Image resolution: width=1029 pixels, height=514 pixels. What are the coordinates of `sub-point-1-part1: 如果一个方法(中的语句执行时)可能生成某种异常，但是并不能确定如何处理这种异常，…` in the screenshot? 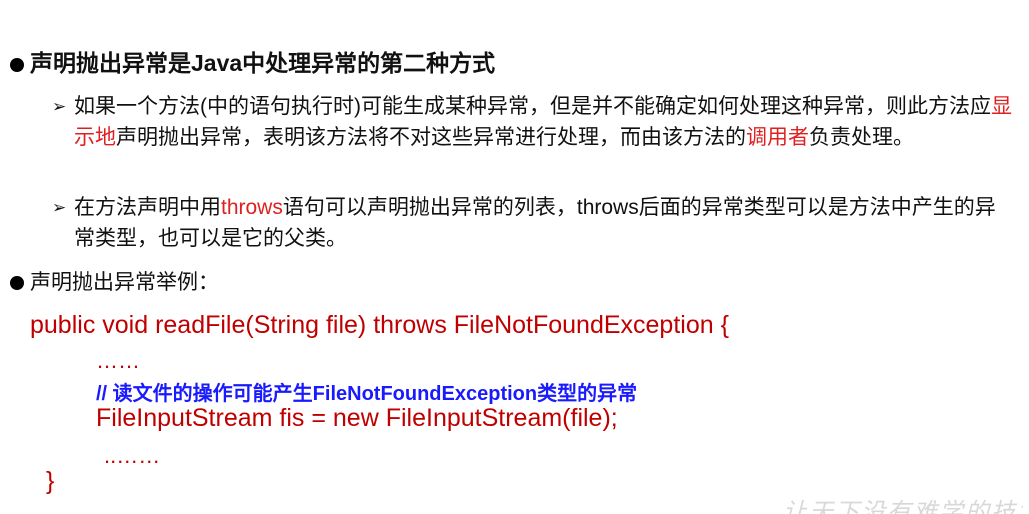 It's located at (532, 106).